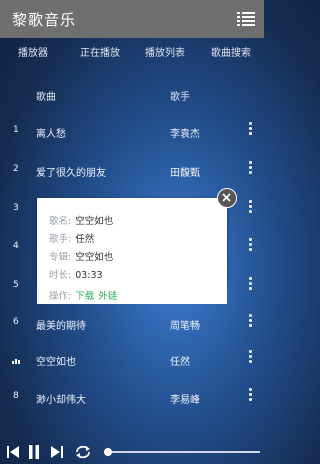 This screenshot has height=464, width=320. Describe the element at coordinates (132, 94) in the screenshot. I see `list-header: 歌曲 歌手` at that location.